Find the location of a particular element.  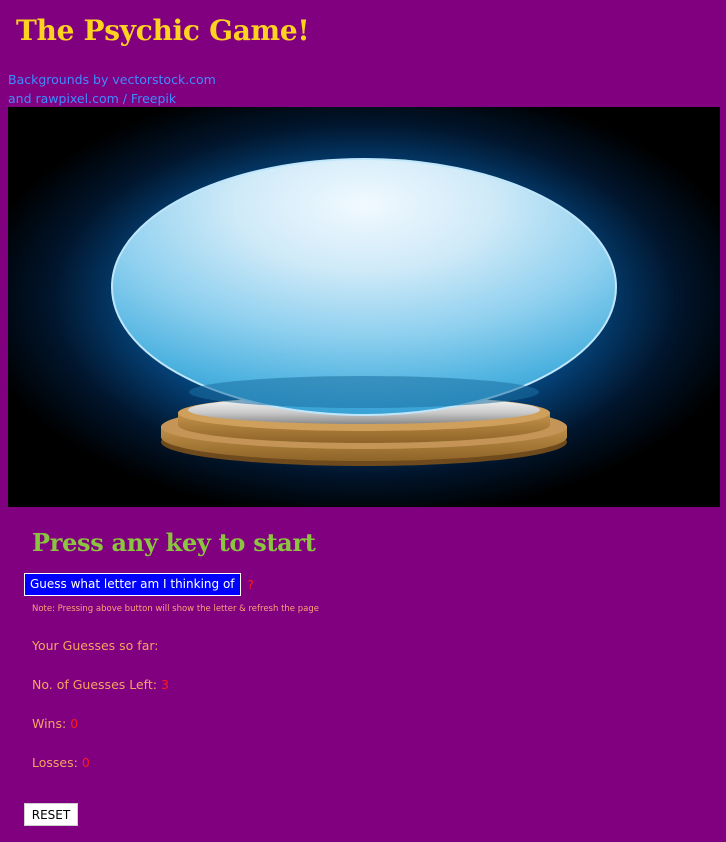

wins-value: 0 is located at coordinates (74, 723).